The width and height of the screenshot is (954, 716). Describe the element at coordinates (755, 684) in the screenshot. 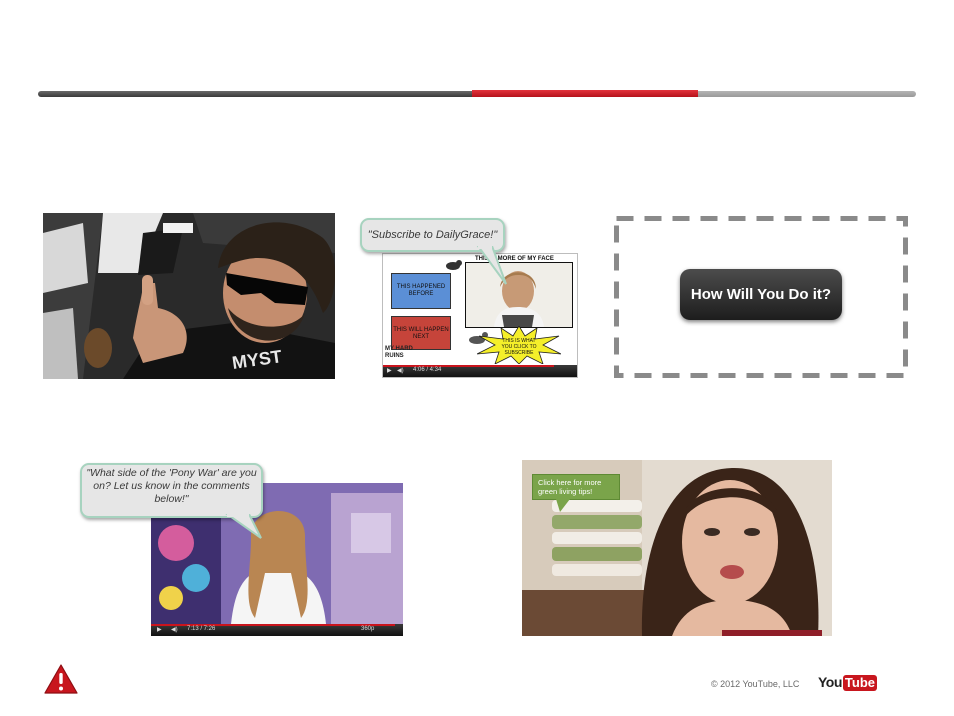

I see `copyright-text: © 2012 YouTube, LLC` at that location.